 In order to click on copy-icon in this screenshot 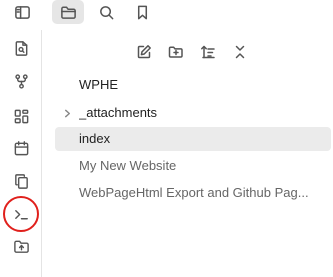, I will do `click(21, 181)`.